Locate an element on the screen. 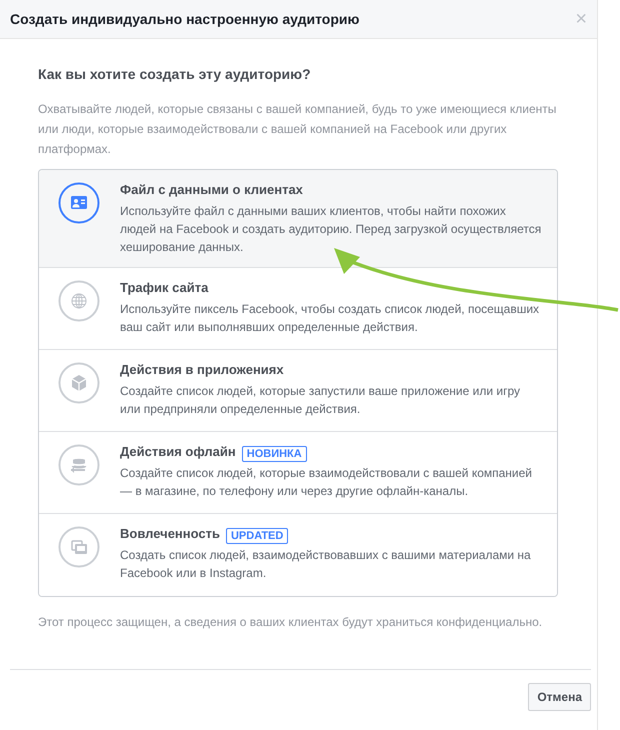  option-title: Файл с данными о клиентах is located at coordinates (211, 190).